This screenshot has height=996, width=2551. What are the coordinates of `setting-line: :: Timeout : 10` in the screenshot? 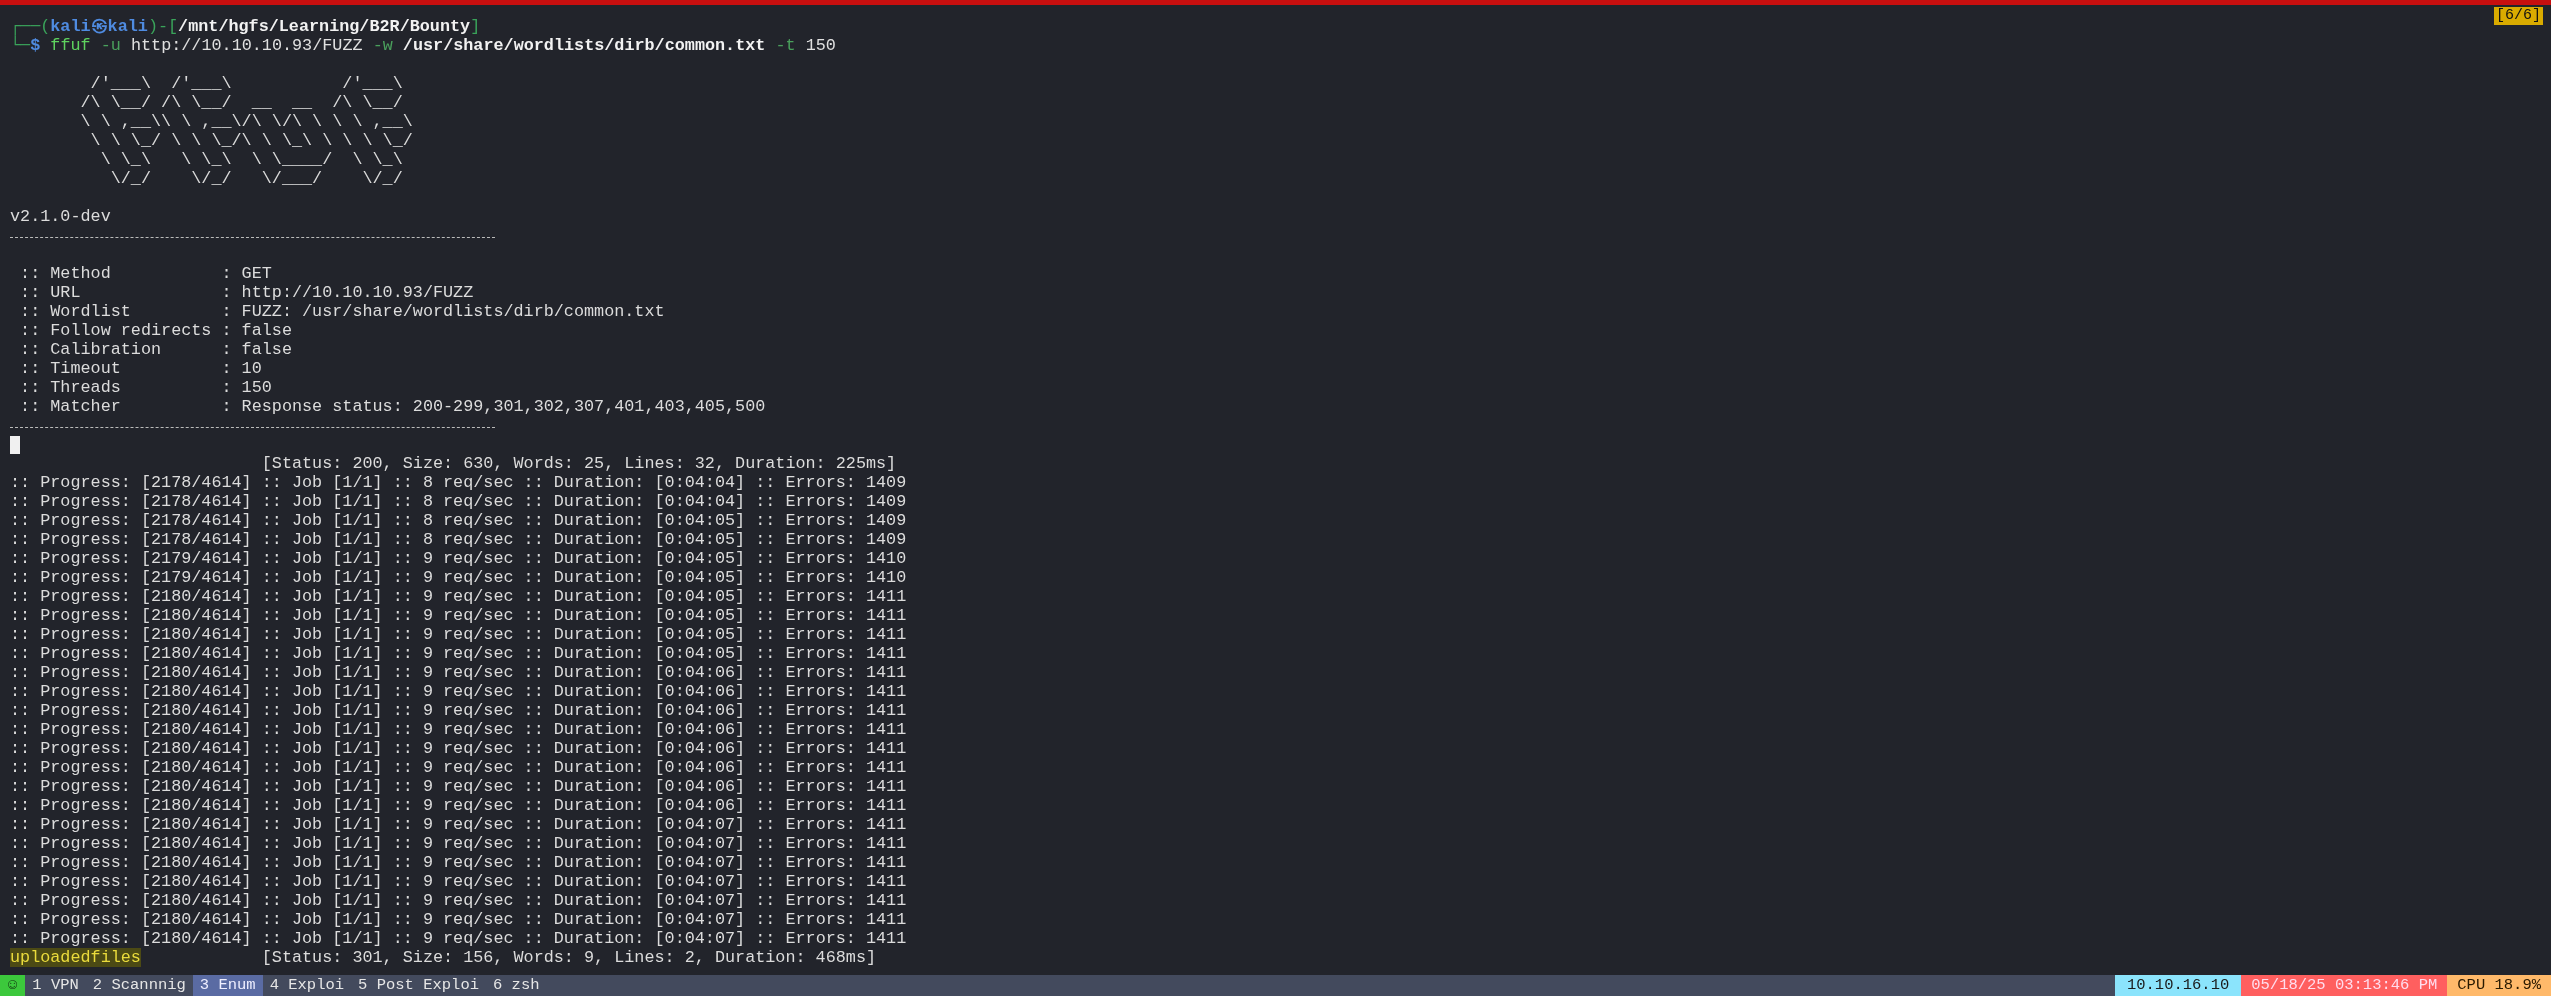 It's located at (140, 368).